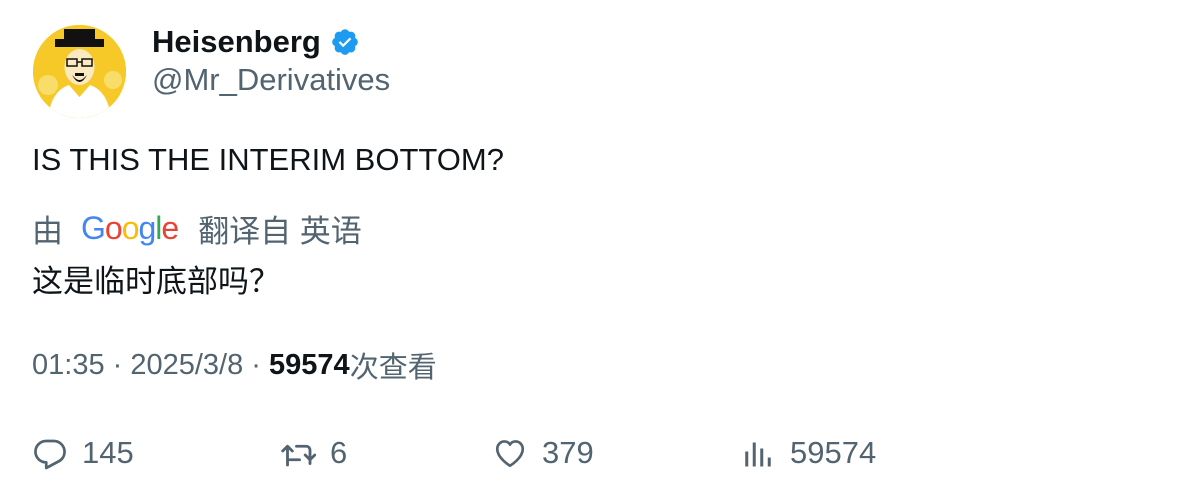 The width and height of the screenshot is (1196, 498). I want to click on author-handle: @Mr_Derivatives, so click(271, 80).